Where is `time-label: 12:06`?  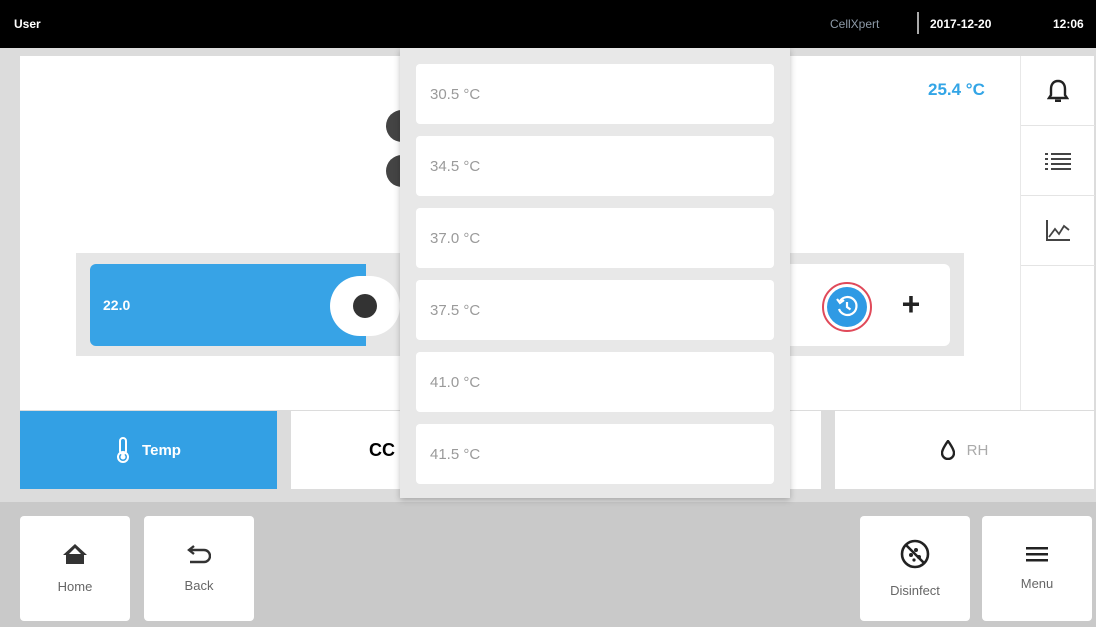 time-label: 12:06 is located at coordinates (1068, 24).